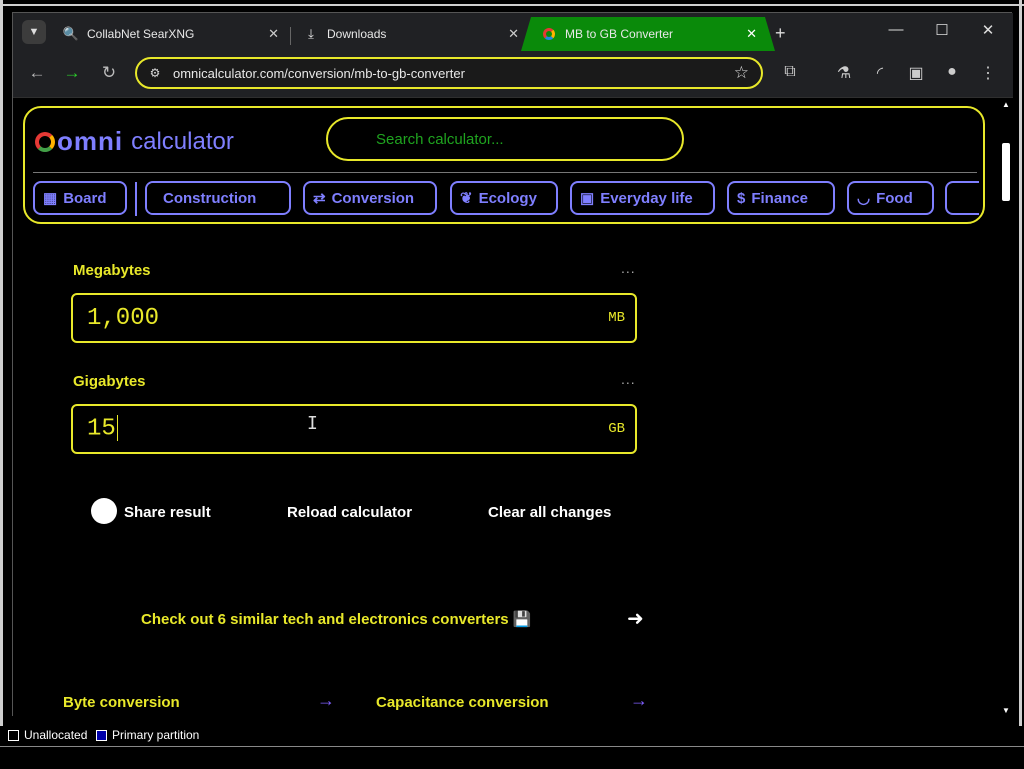  I want to click on gigabytes-value-text: 15, so click(101, 429).